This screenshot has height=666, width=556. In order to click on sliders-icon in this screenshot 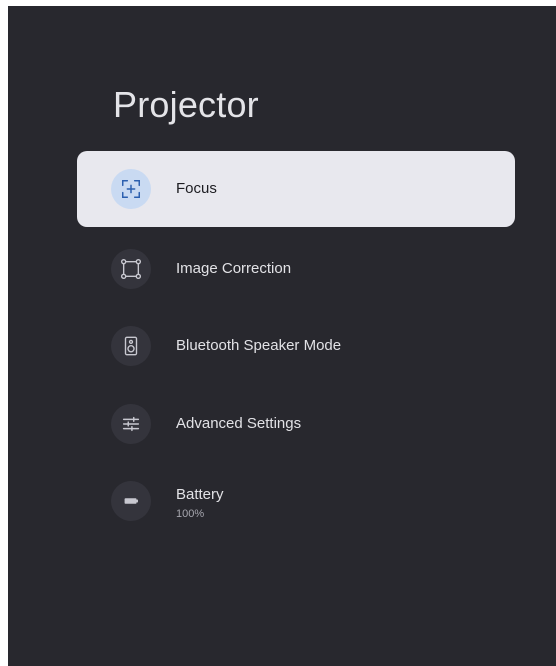, I will do `click(131, 424)`.